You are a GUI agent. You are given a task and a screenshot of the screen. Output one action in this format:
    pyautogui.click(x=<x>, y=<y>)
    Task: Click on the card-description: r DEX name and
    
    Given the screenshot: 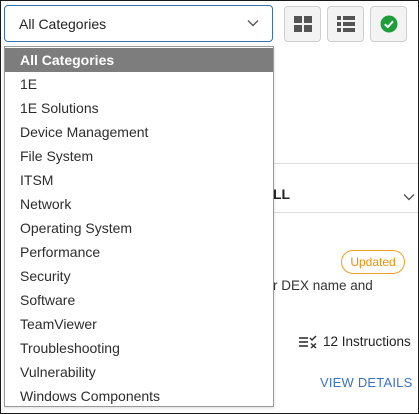 What is the action you would take?
    pyautogui.click(x=323, y=285)
    